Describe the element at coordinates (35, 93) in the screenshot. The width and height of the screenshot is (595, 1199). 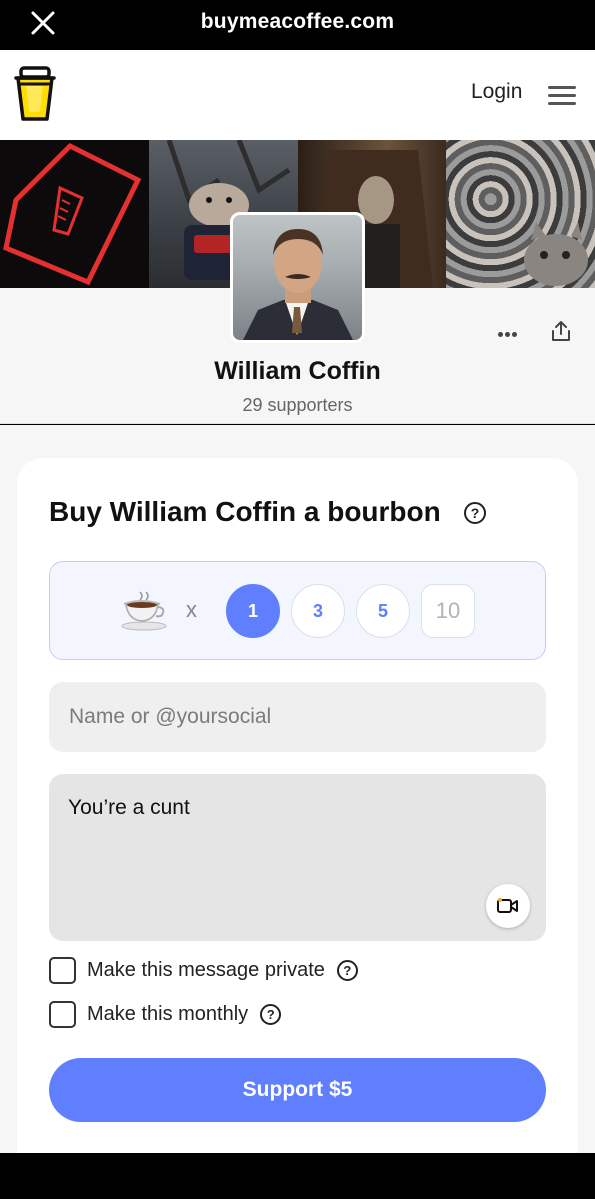
I see `coffee-cup-logo-icon` at that location.